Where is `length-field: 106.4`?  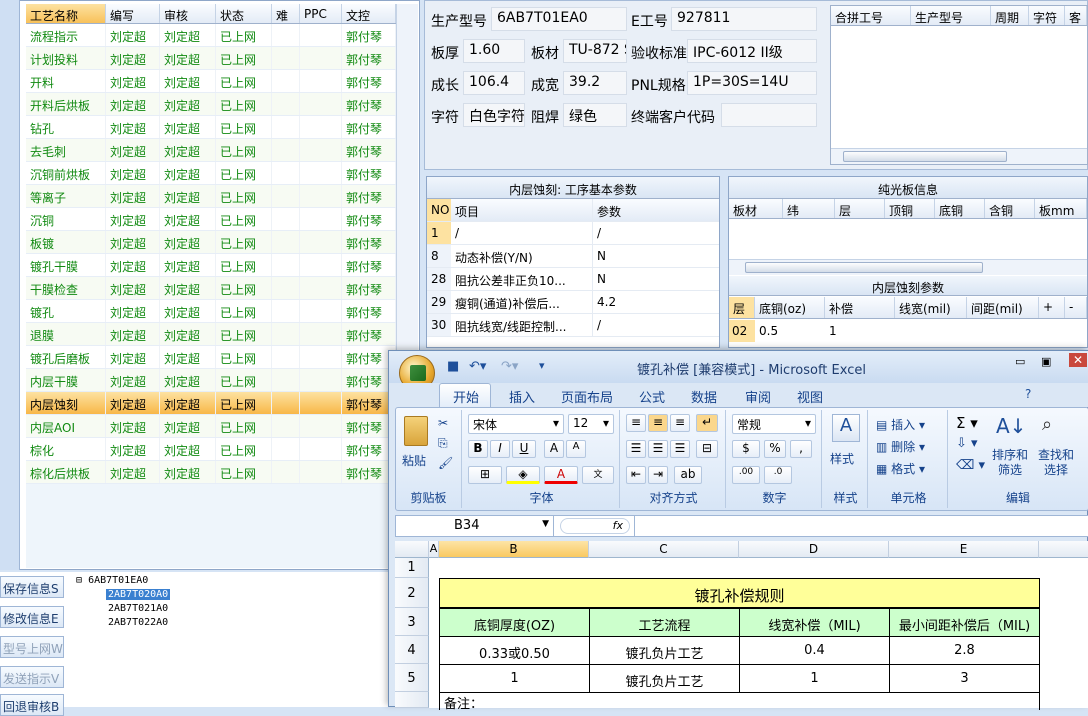
length-field: 106.4 is located at coordinates (494, 83).